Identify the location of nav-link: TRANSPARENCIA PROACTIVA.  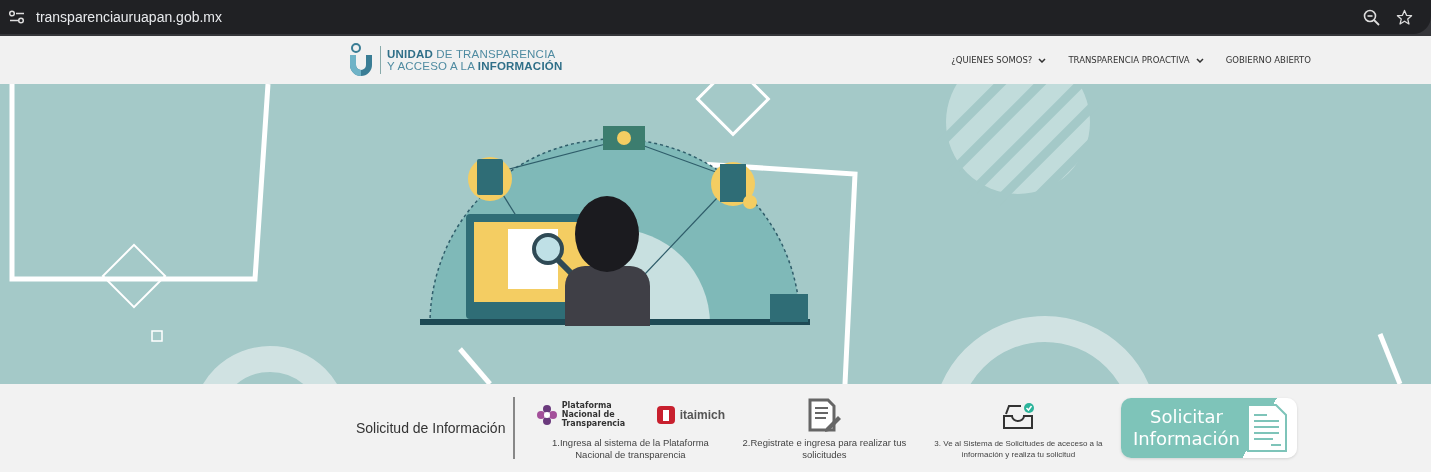
(1136, 60).